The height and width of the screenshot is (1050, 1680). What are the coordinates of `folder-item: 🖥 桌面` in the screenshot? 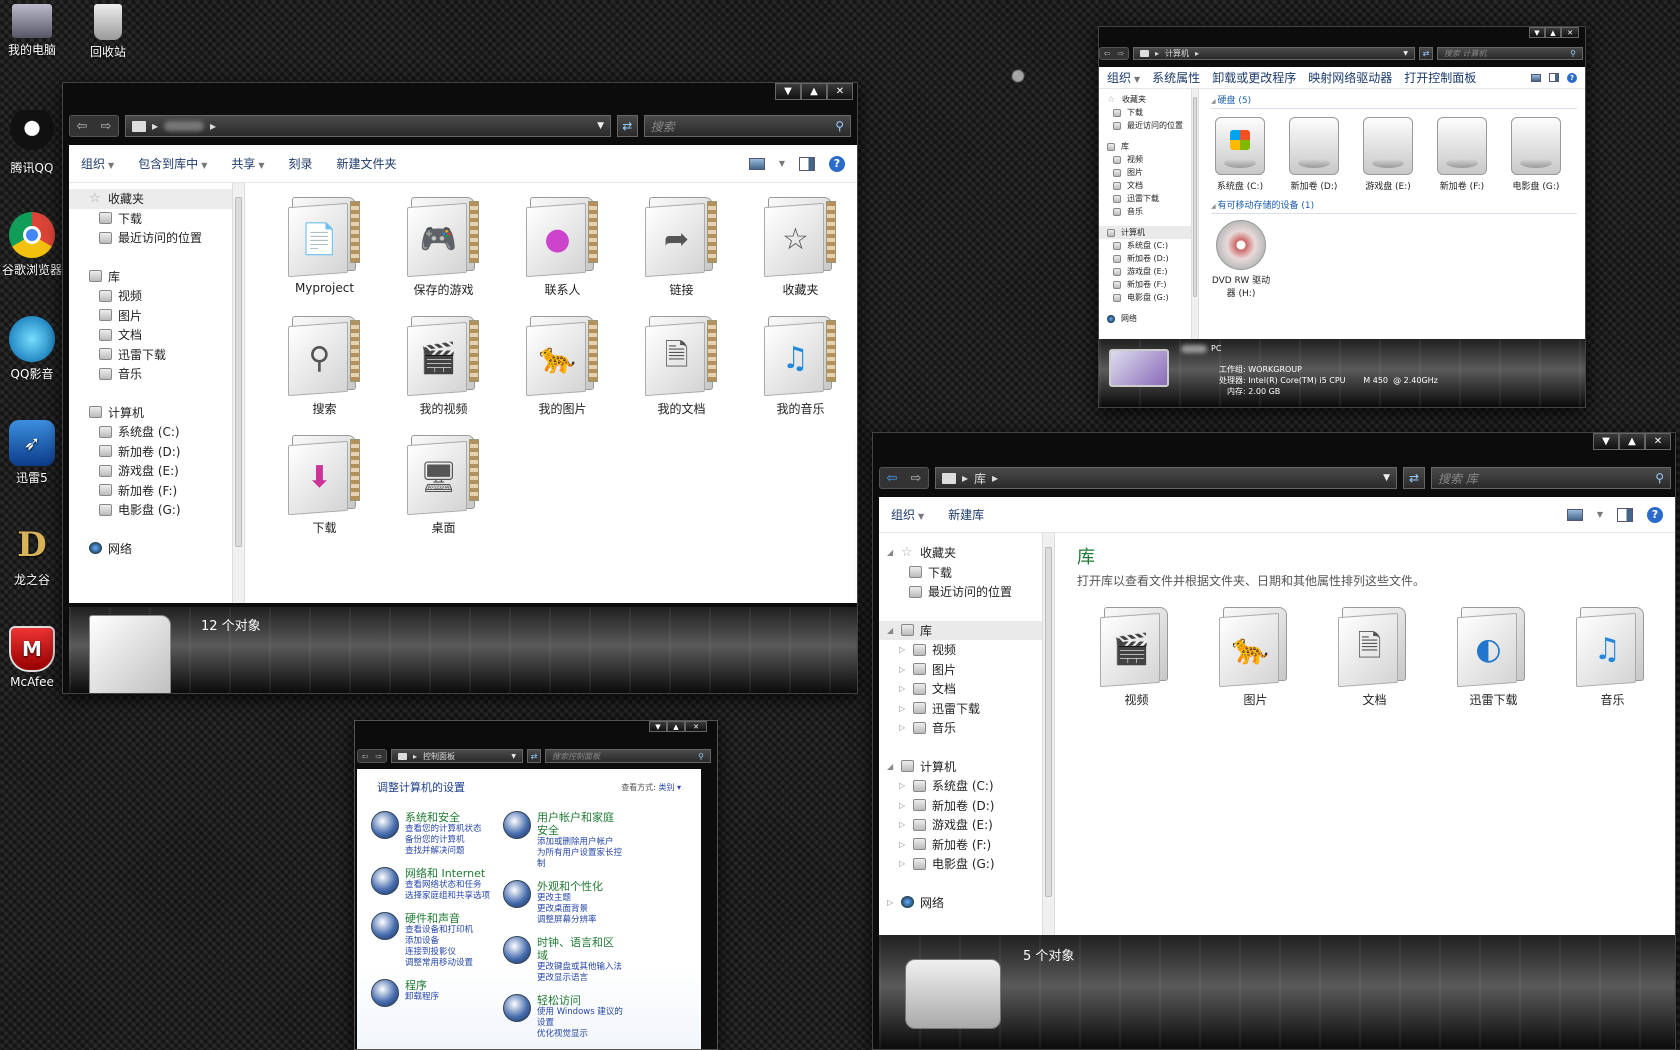 It's located at (443, 483).